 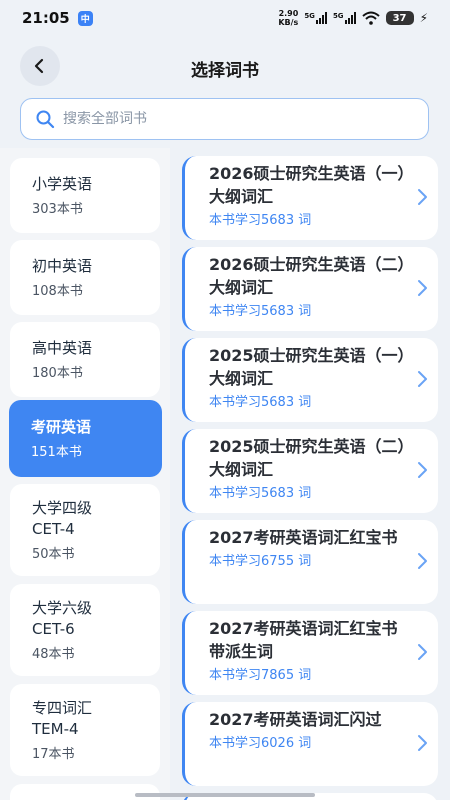 What do you see at coordinates (85, 18) in the screenshot?
I see `app-notification-icon: 中` at bounding box center [85, 18].